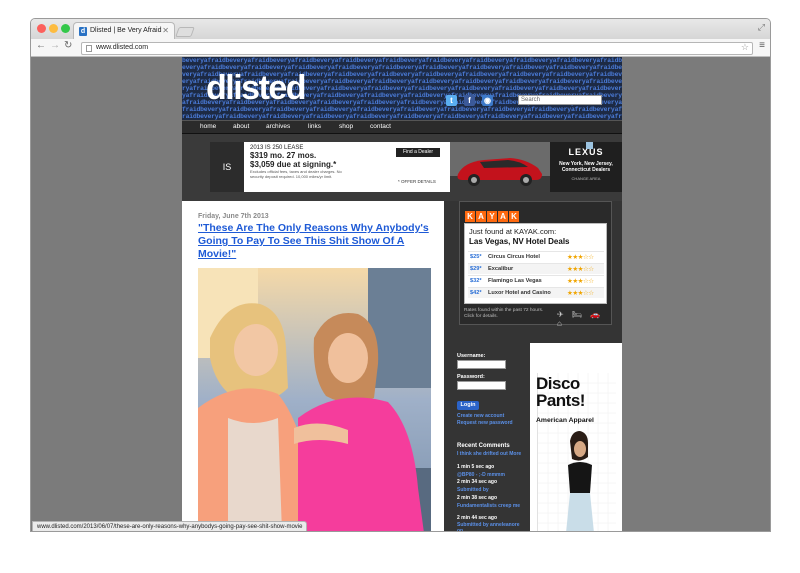 The image size is (800, 573). Describe the element at coordinates (283, 155) in the screenshot. I see `ad-monthly: $319 mo. 27 mos.` at that location.